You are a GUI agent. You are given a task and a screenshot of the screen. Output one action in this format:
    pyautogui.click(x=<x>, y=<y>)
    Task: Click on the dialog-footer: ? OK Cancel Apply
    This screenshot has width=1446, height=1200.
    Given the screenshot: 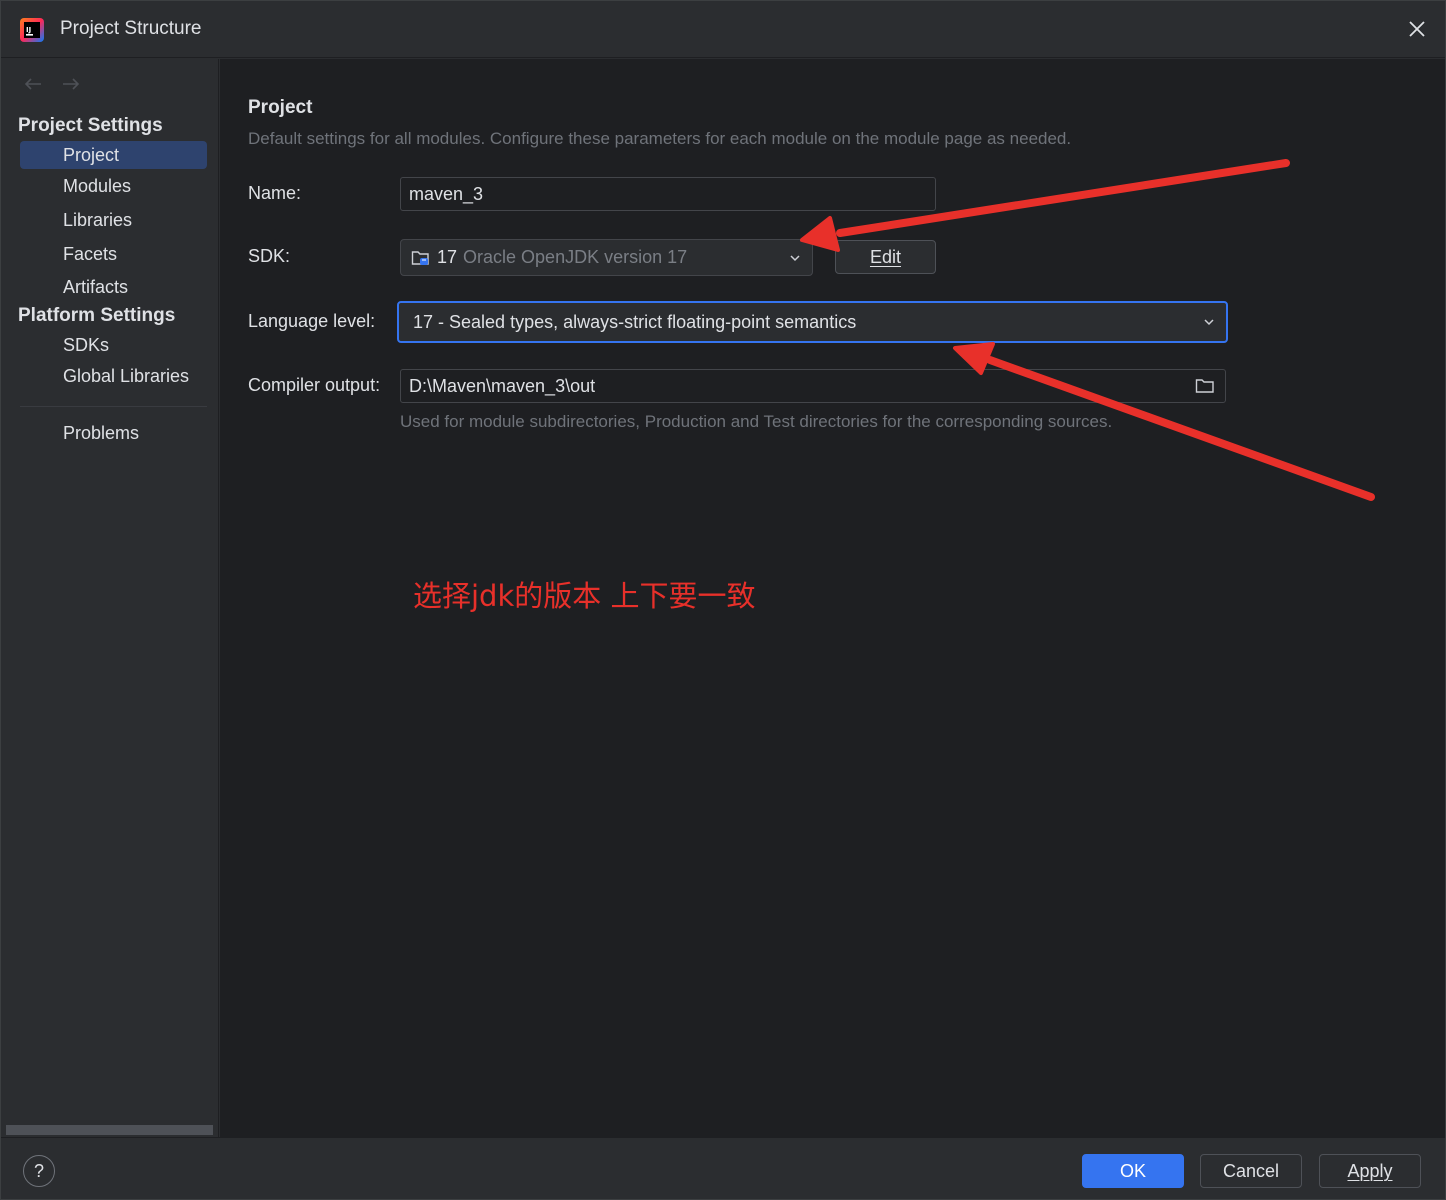 What is the action you would take?
    pyautogui.click(x=723, y=1168)
    